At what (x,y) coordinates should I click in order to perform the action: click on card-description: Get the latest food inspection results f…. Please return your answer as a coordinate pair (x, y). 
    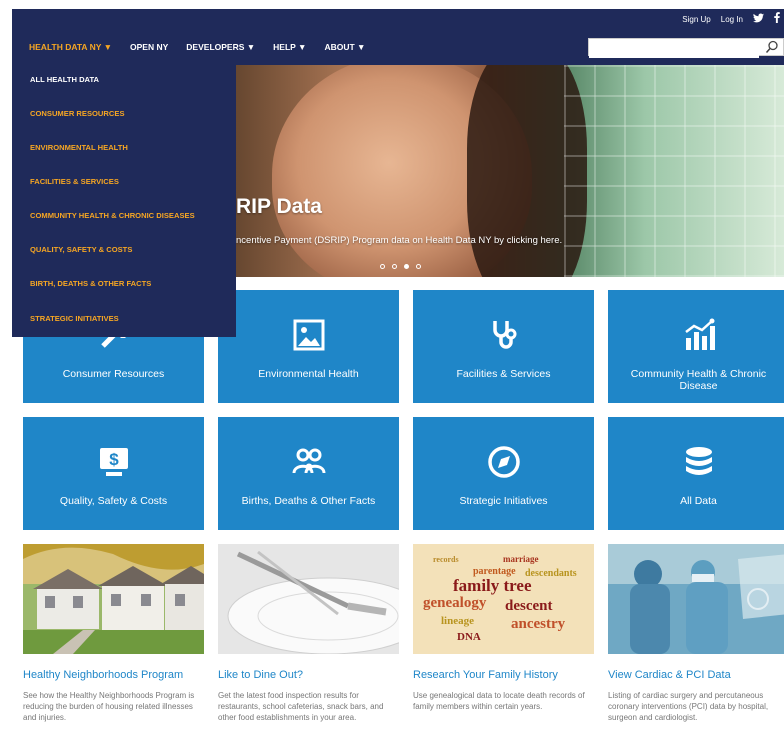
    Looking at the image, I should click on (301, 706).